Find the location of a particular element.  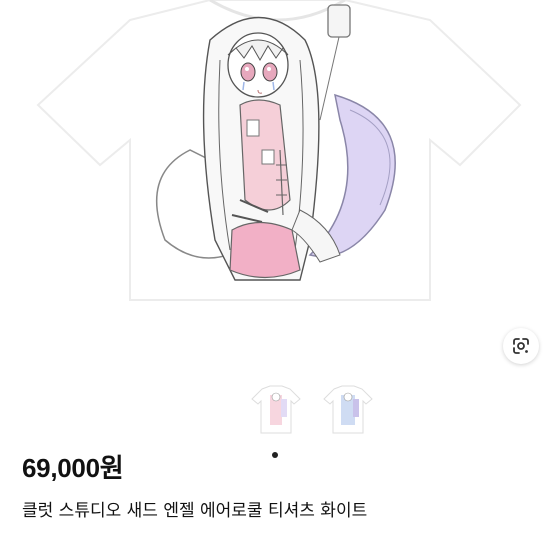

front-tshirt-thumbnail is located at coordinates (276, 411).